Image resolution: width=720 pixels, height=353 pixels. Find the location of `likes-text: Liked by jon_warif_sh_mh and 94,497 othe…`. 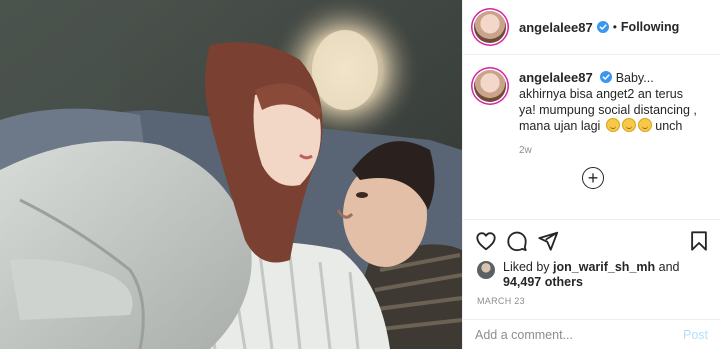

likes-text: Liked by jon_warif_sh_mh and 94,497 othe… is located at coordinates (591, 275).